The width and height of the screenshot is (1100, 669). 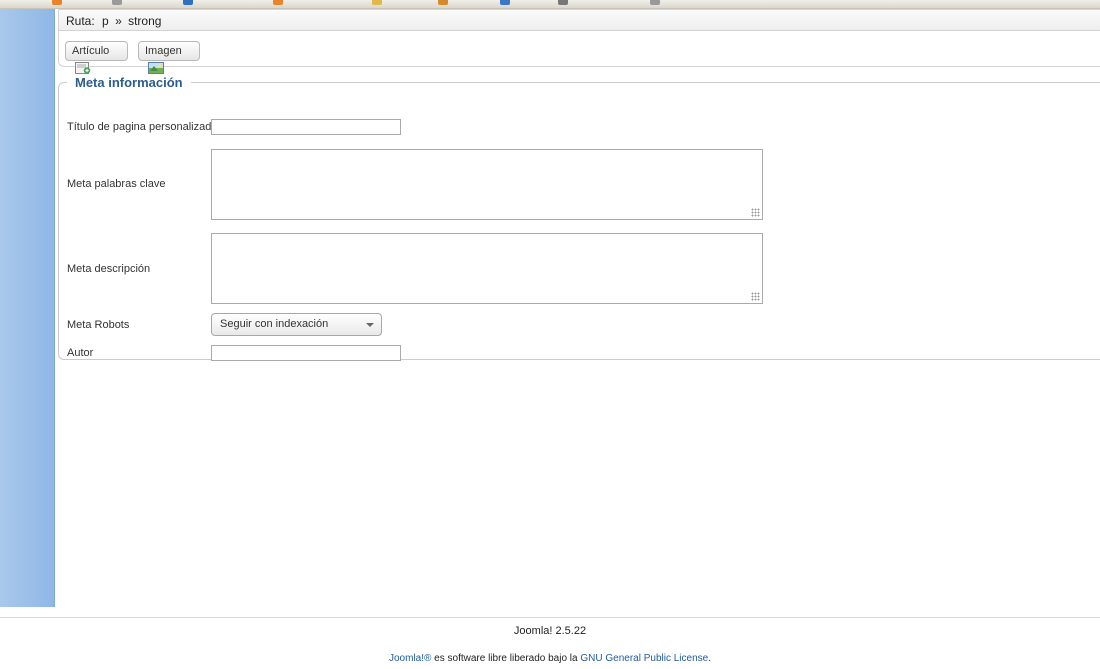 What do you see at coordinates (156, 68) in the screenshot?
I see `image-icon` at bounding box center [156, 68].